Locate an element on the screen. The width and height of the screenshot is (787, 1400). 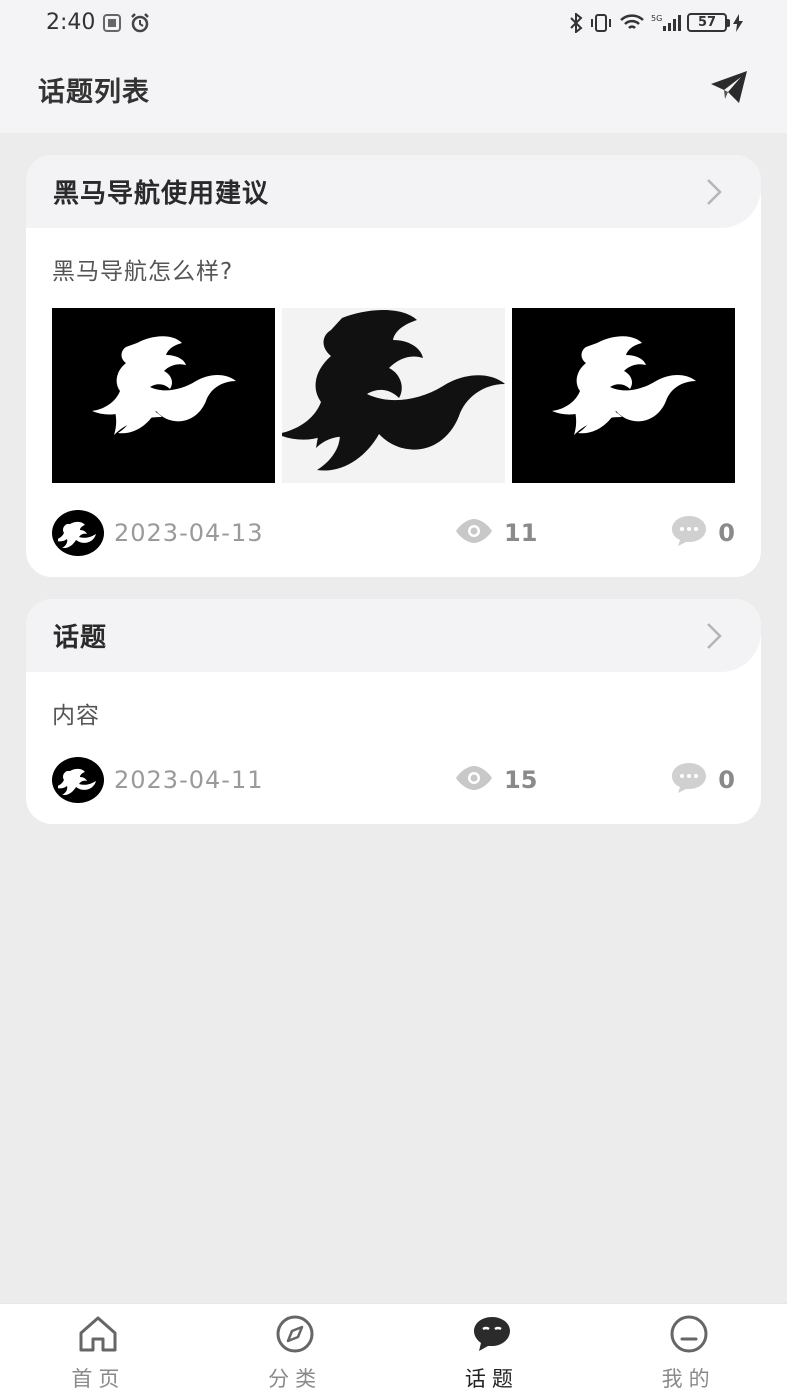
status-right: 5G 57 is located at coordinates (656, 22).